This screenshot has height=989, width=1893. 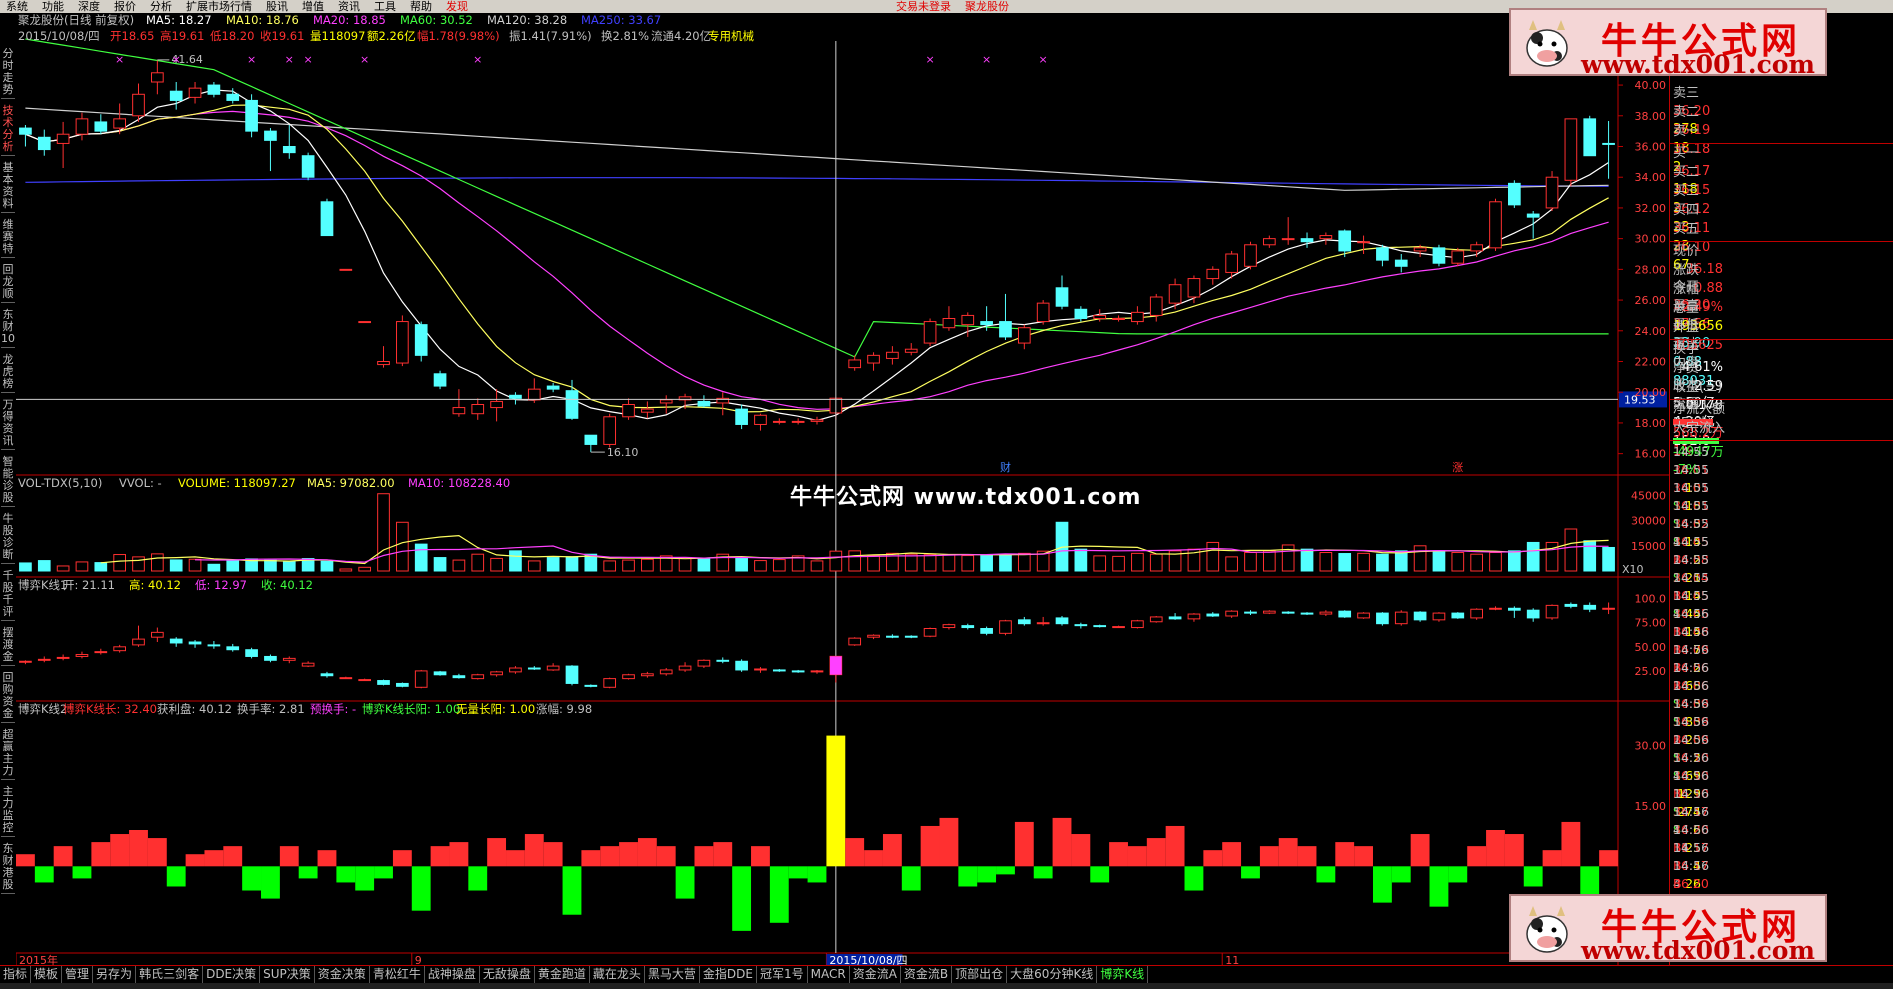 What do you see at coordinates (385, 6) in the screenshot?
I see `menu-item: 工具` at bounding box center [385, 6].